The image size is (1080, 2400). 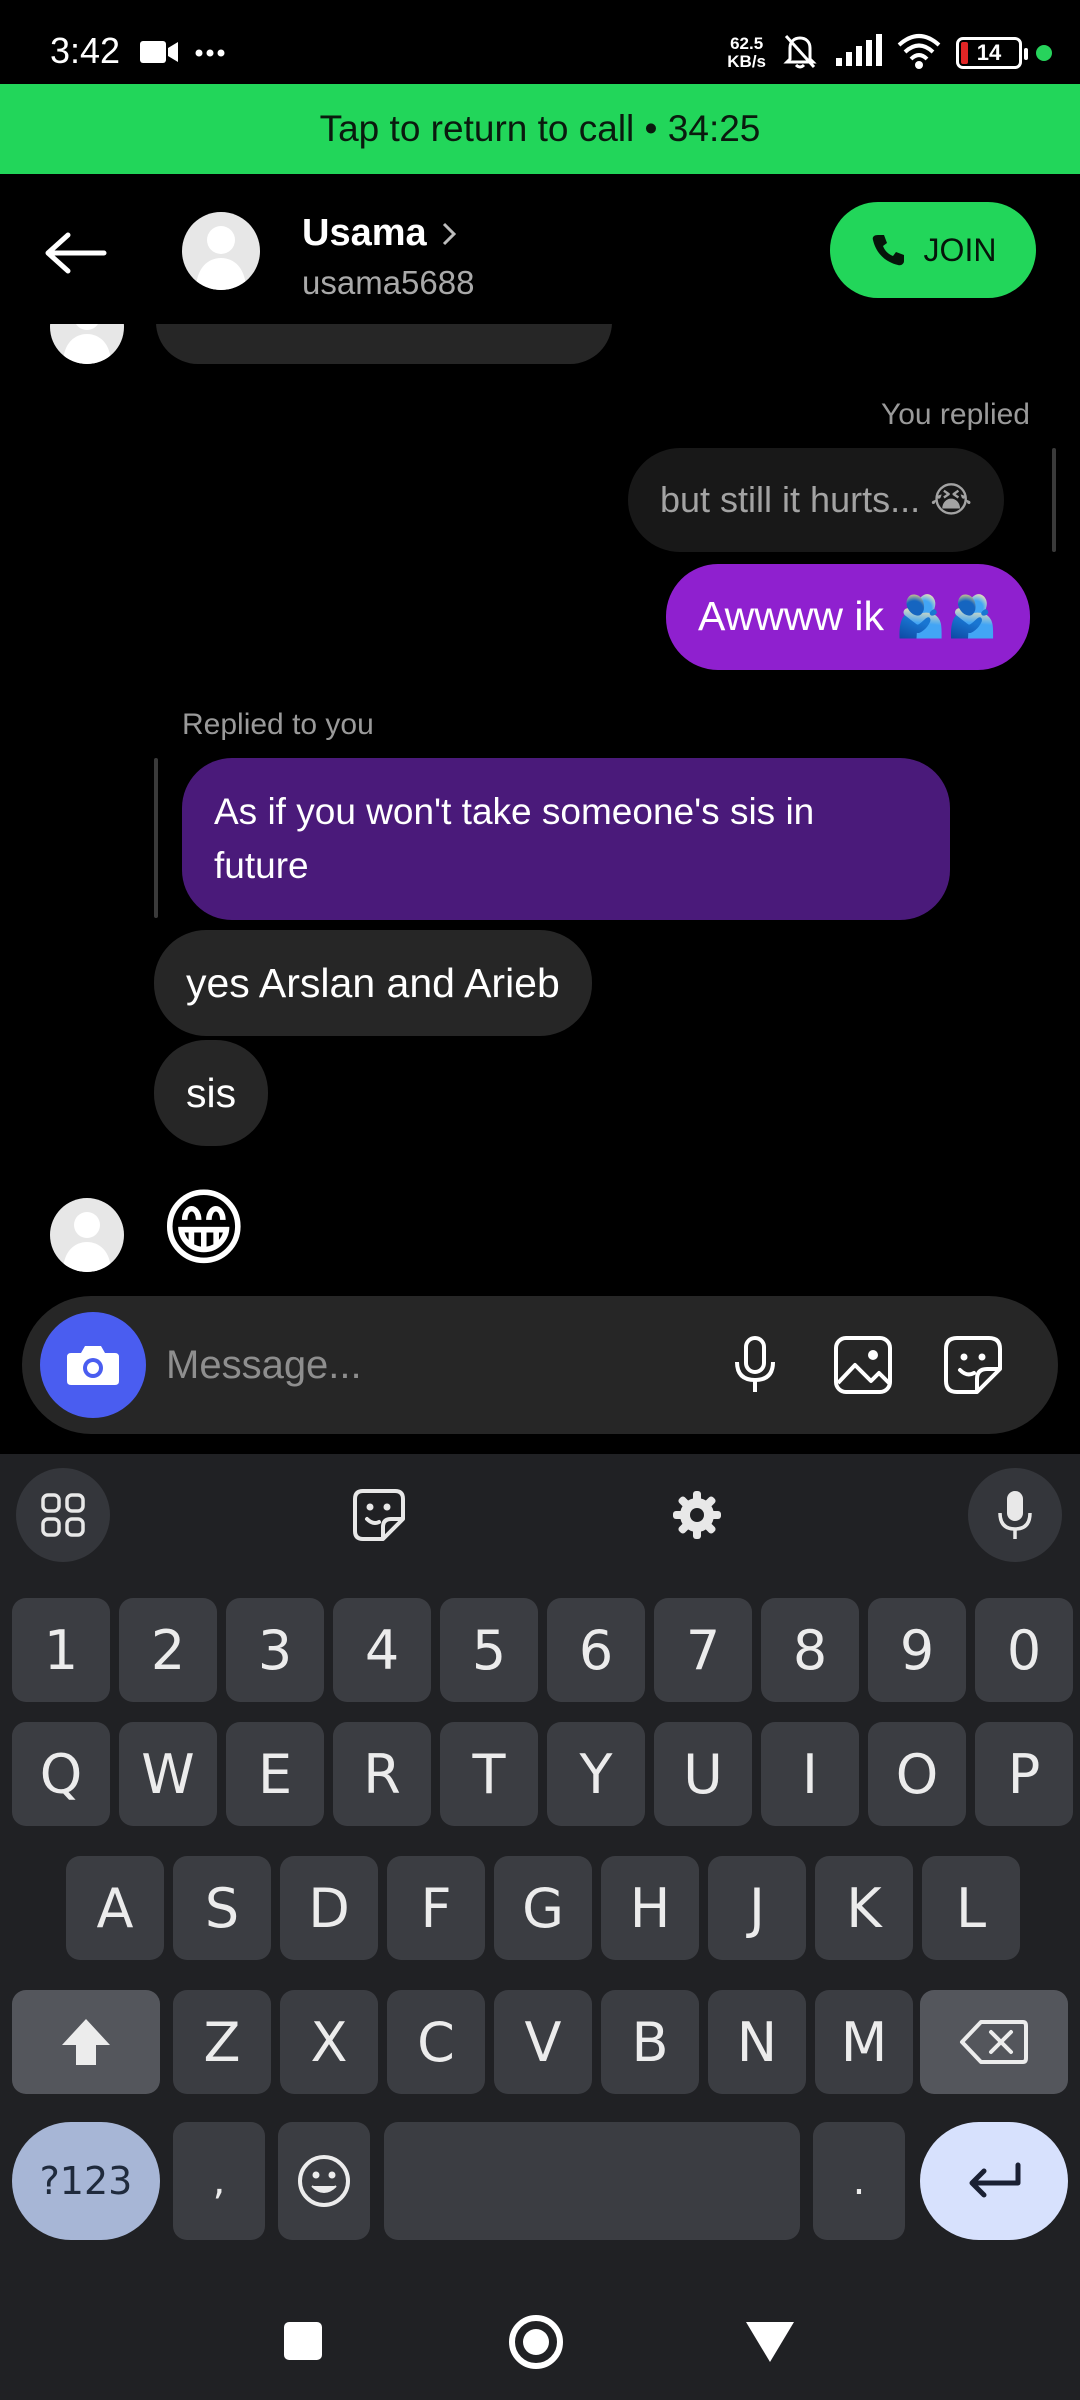 I want to click on back-button, so click(x=76, y=253).